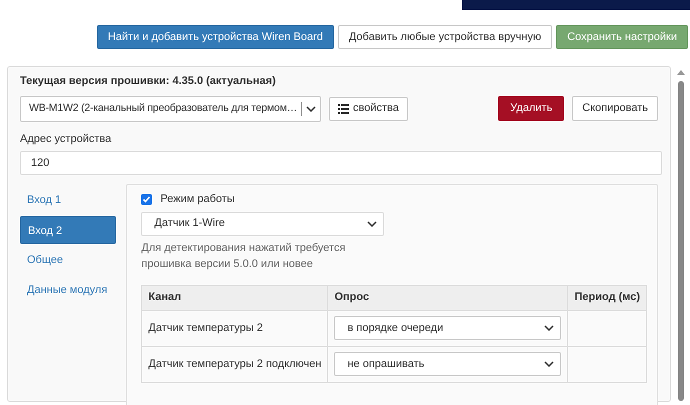 The width and height of the screenshot is (690, 405). What do you see at coordinates (235, 297) in the screenshot?
I see `column-header: Канал` at bounding box center [235, 297].